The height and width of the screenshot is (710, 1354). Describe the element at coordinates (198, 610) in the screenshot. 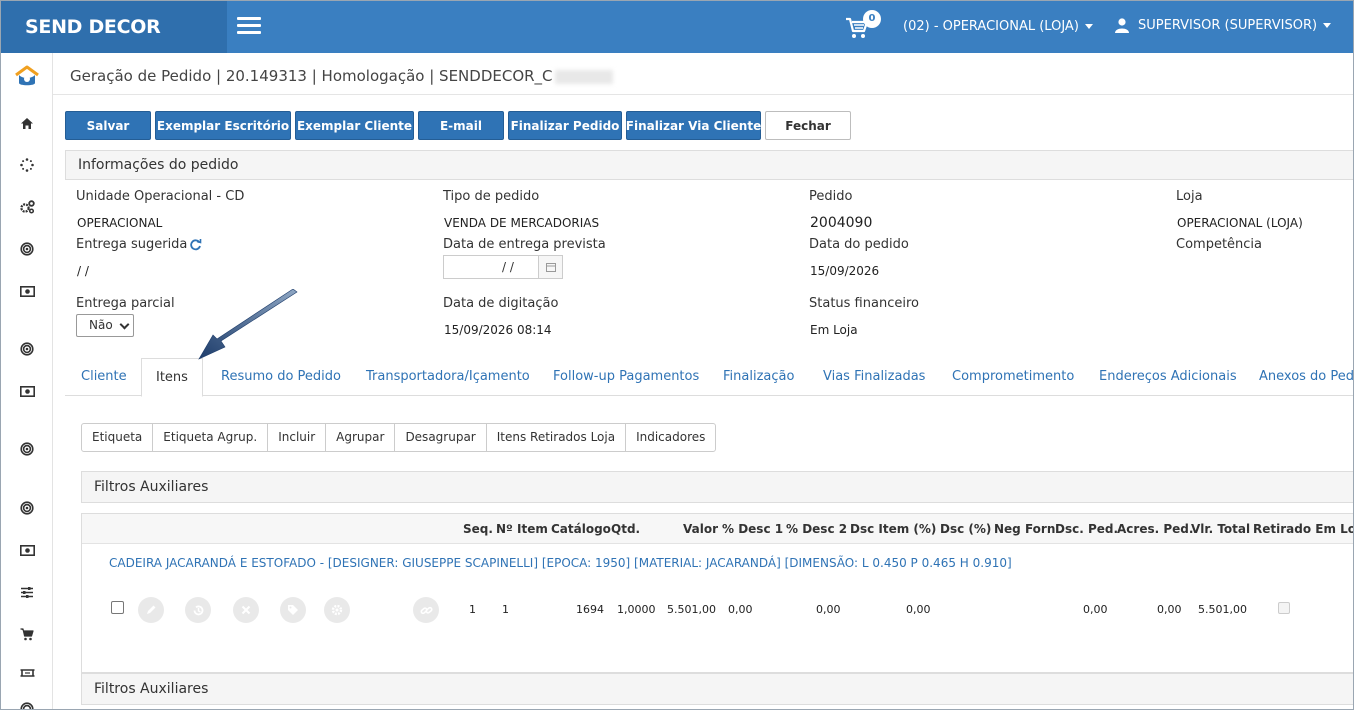

I see `history-icon` at that location.